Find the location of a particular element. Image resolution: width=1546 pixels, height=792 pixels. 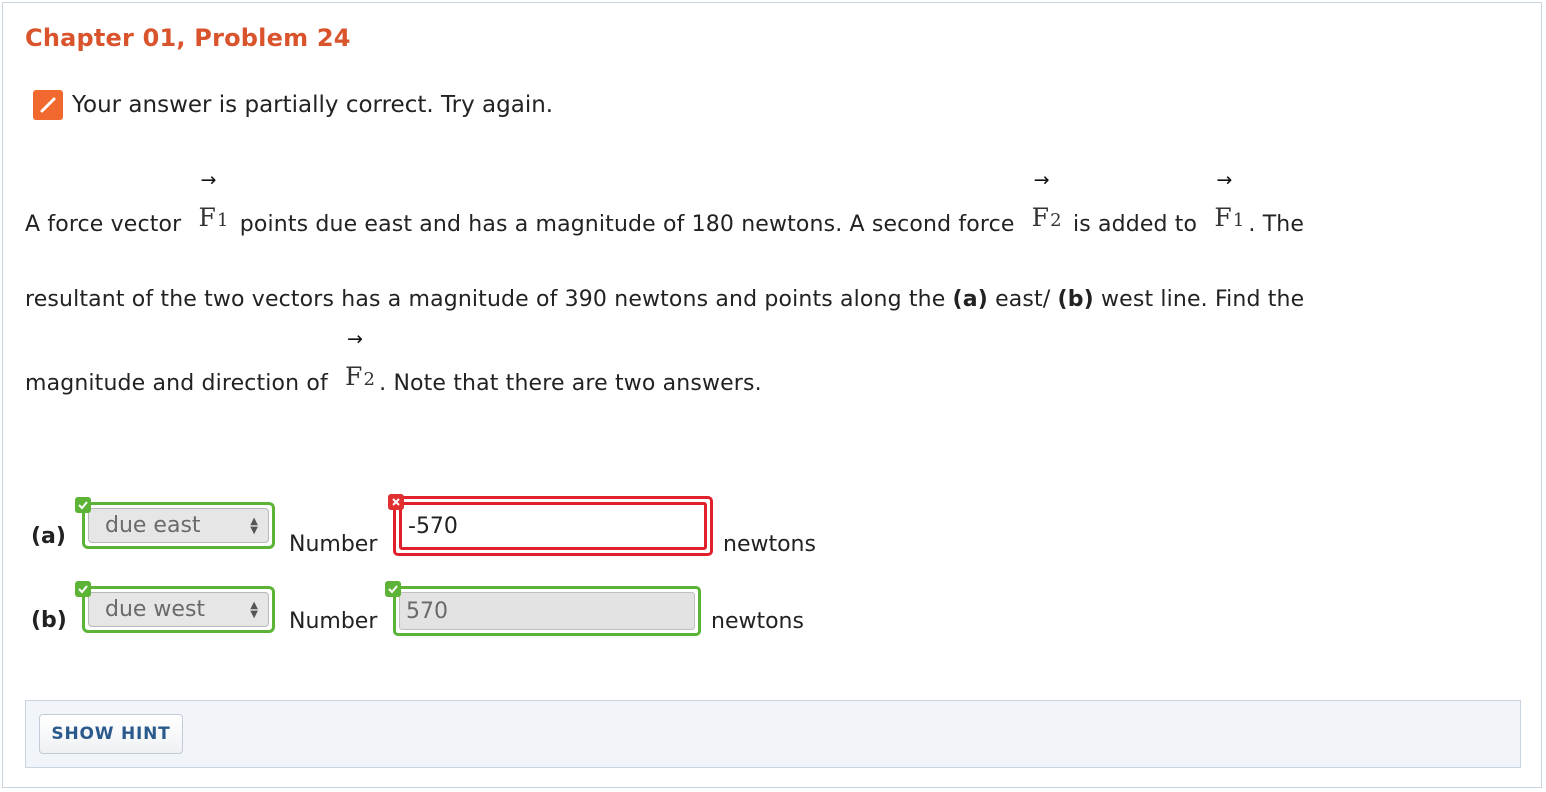

number-input-a: -570 is located at coordinates (553, 526).